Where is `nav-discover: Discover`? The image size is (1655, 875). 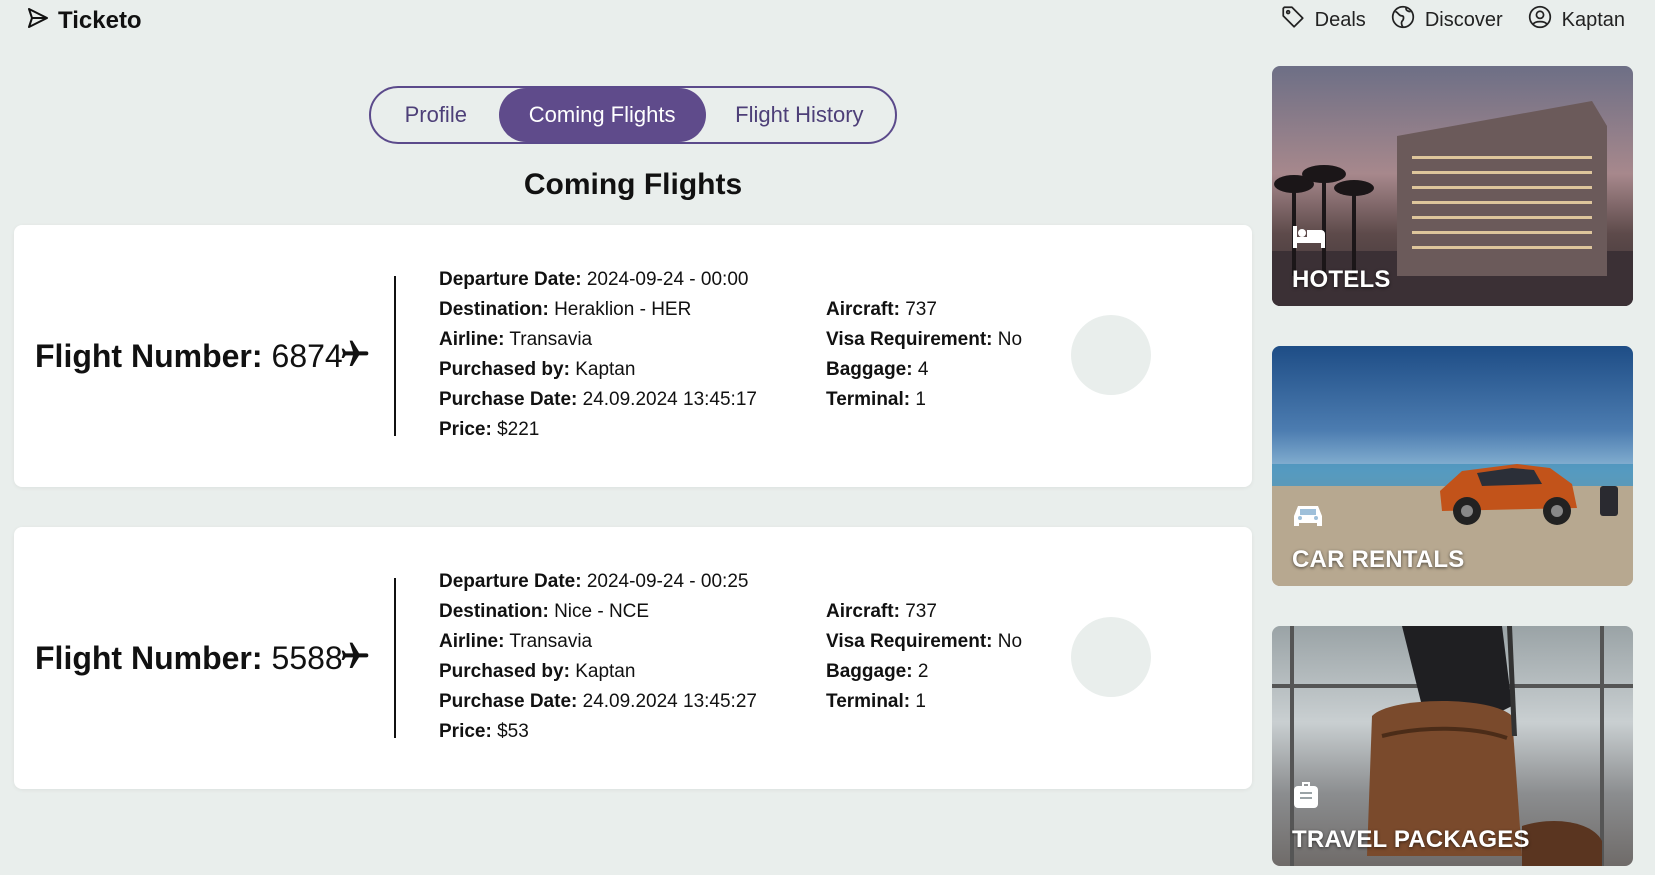 nav-discover: Discover is located at coordinates (1446, 20).